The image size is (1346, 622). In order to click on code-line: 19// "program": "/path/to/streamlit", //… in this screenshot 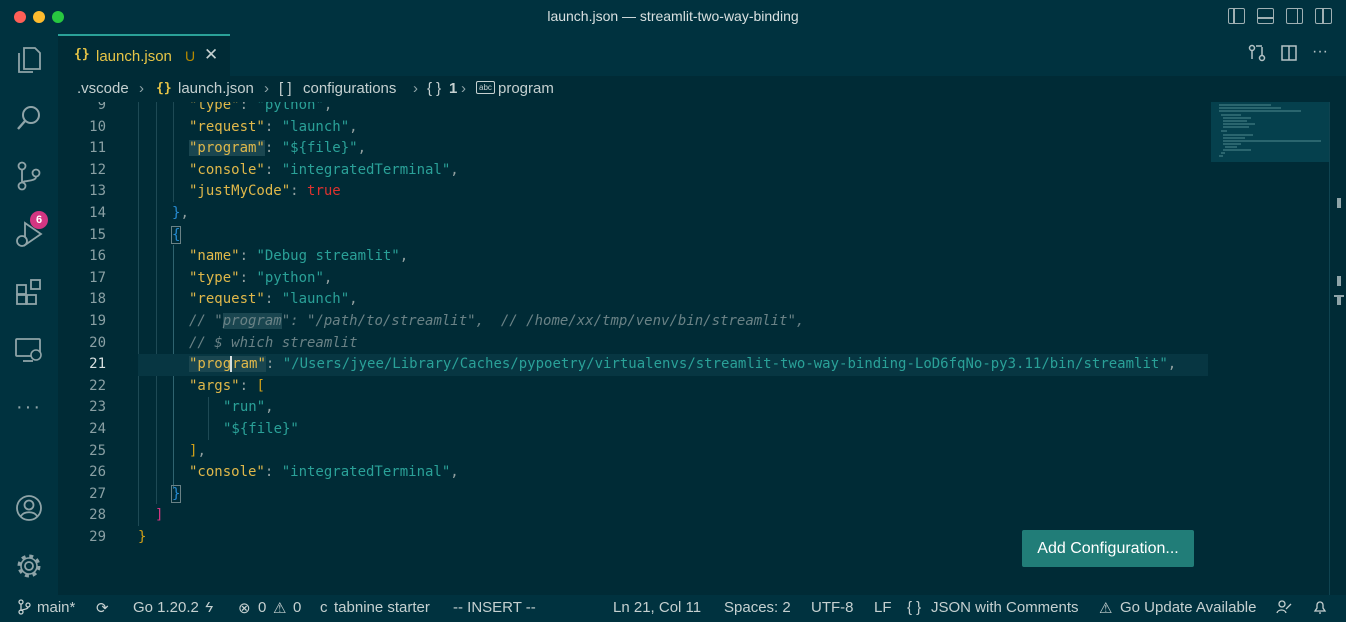, I will do `click(447, 321)`.